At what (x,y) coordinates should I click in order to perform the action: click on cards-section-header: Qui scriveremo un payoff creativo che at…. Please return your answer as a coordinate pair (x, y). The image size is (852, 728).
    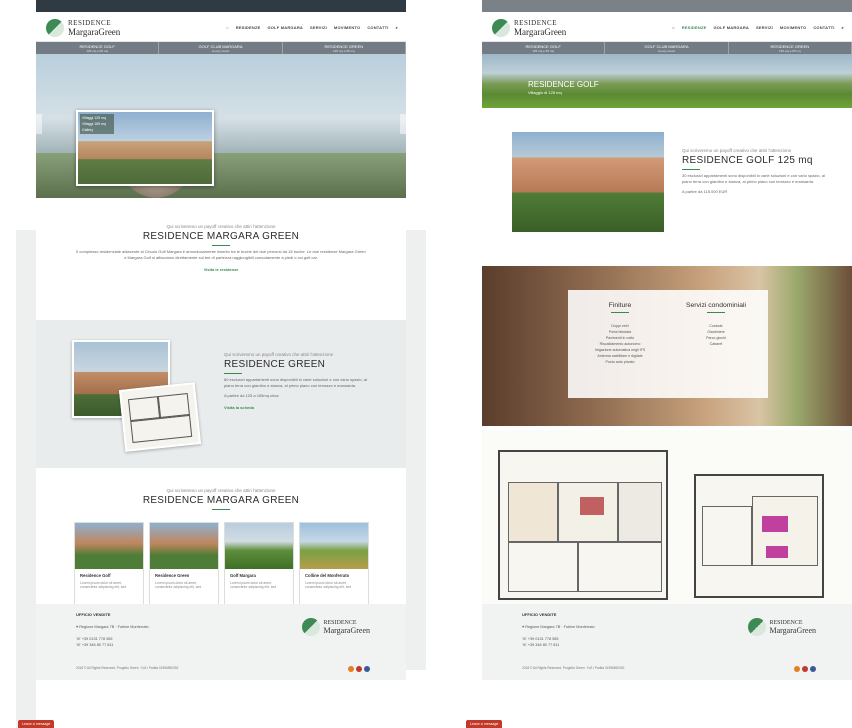
    Looking at the image, I should click on (221, 500).